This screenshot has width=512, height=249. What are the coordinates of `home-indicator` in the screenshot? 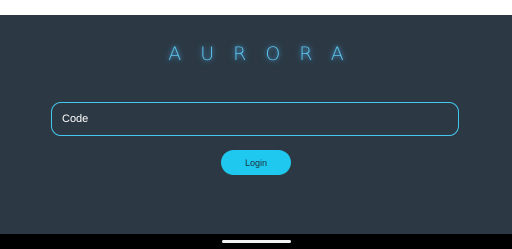 It's located at (256, 241).